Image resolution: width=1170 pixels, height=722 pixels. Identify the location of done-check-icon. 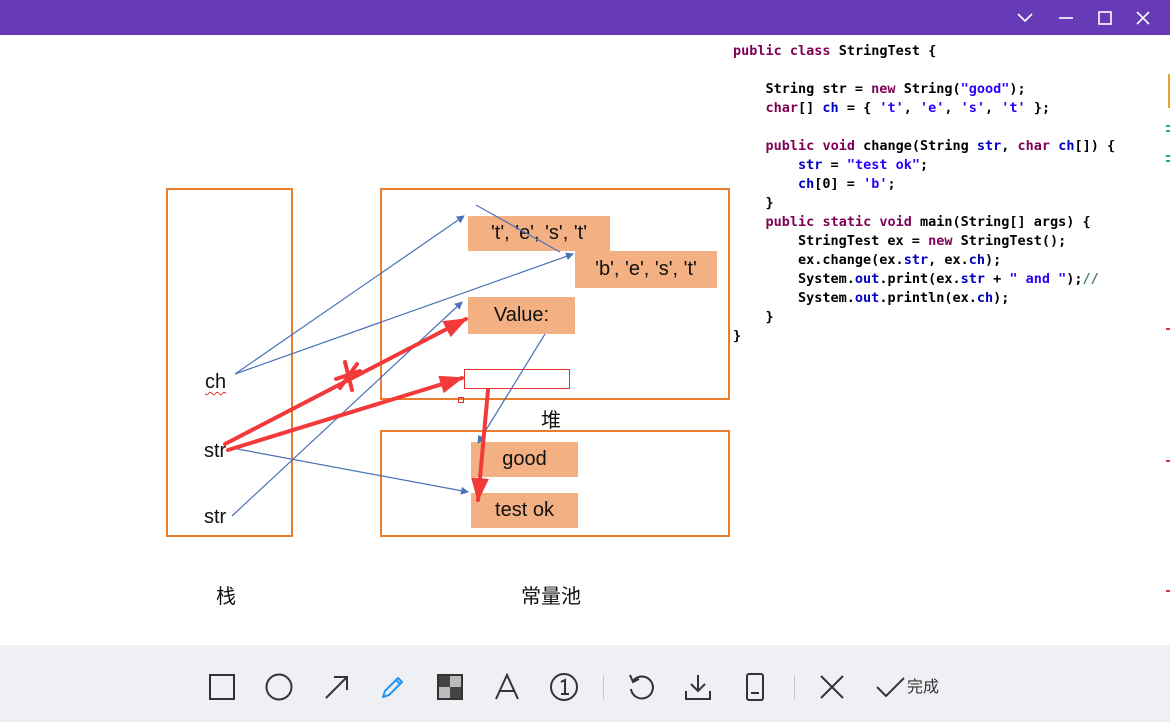
(890, 687).